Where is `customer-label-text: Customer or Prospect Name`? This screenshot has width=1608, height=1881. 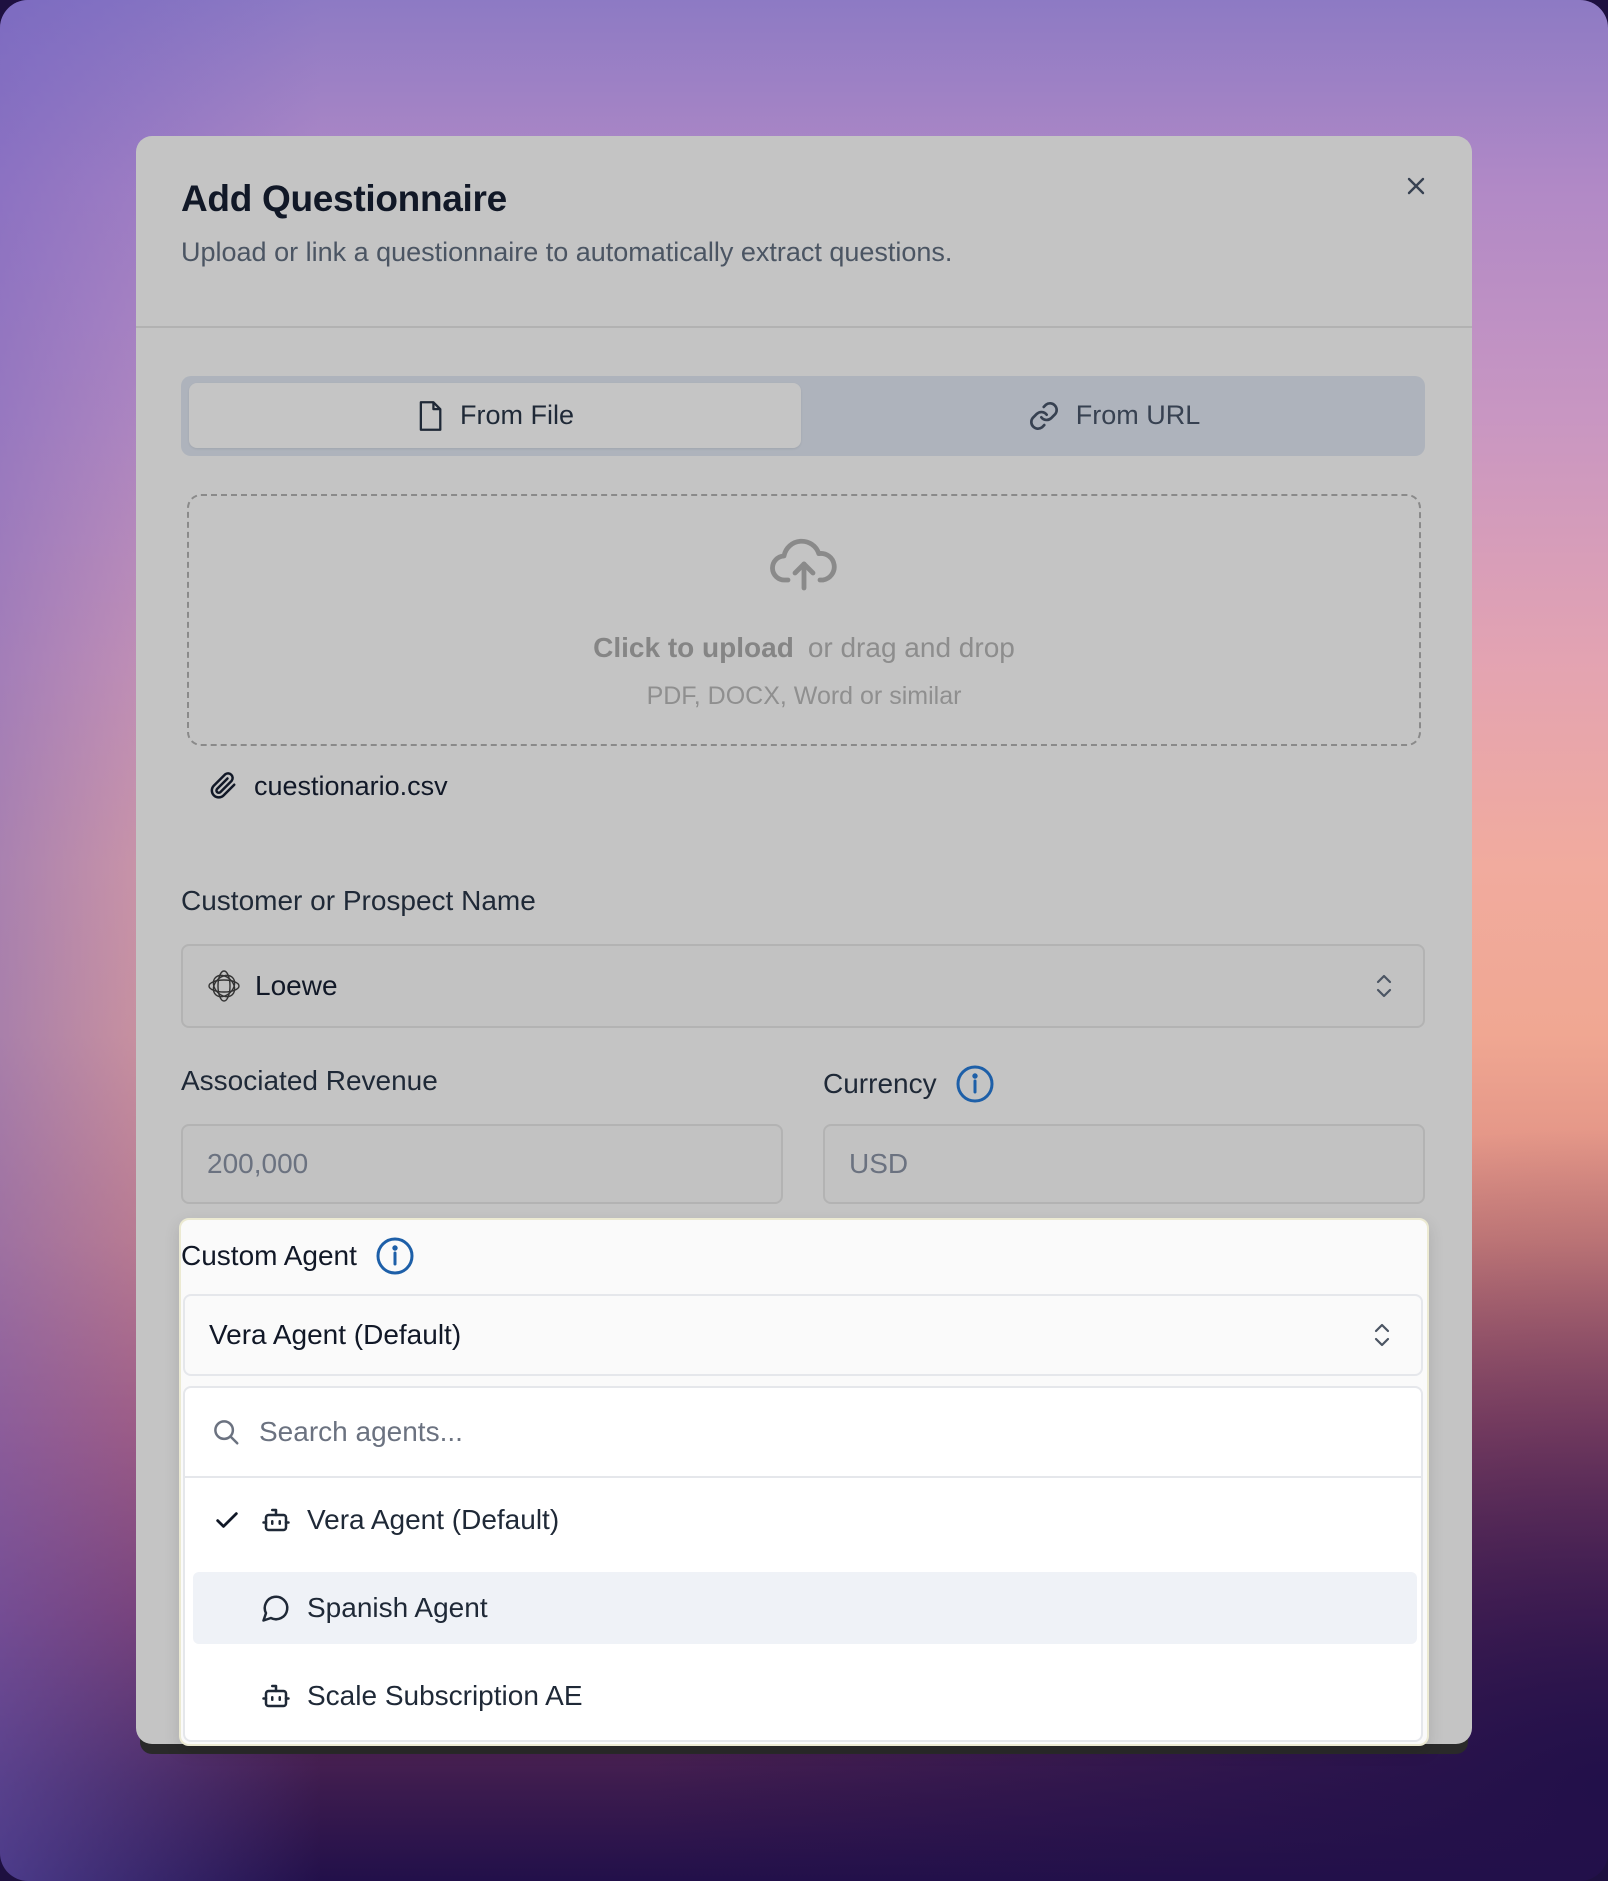
customer-label-text: Customer or Prospect Name is located at coordinates (358, 900).